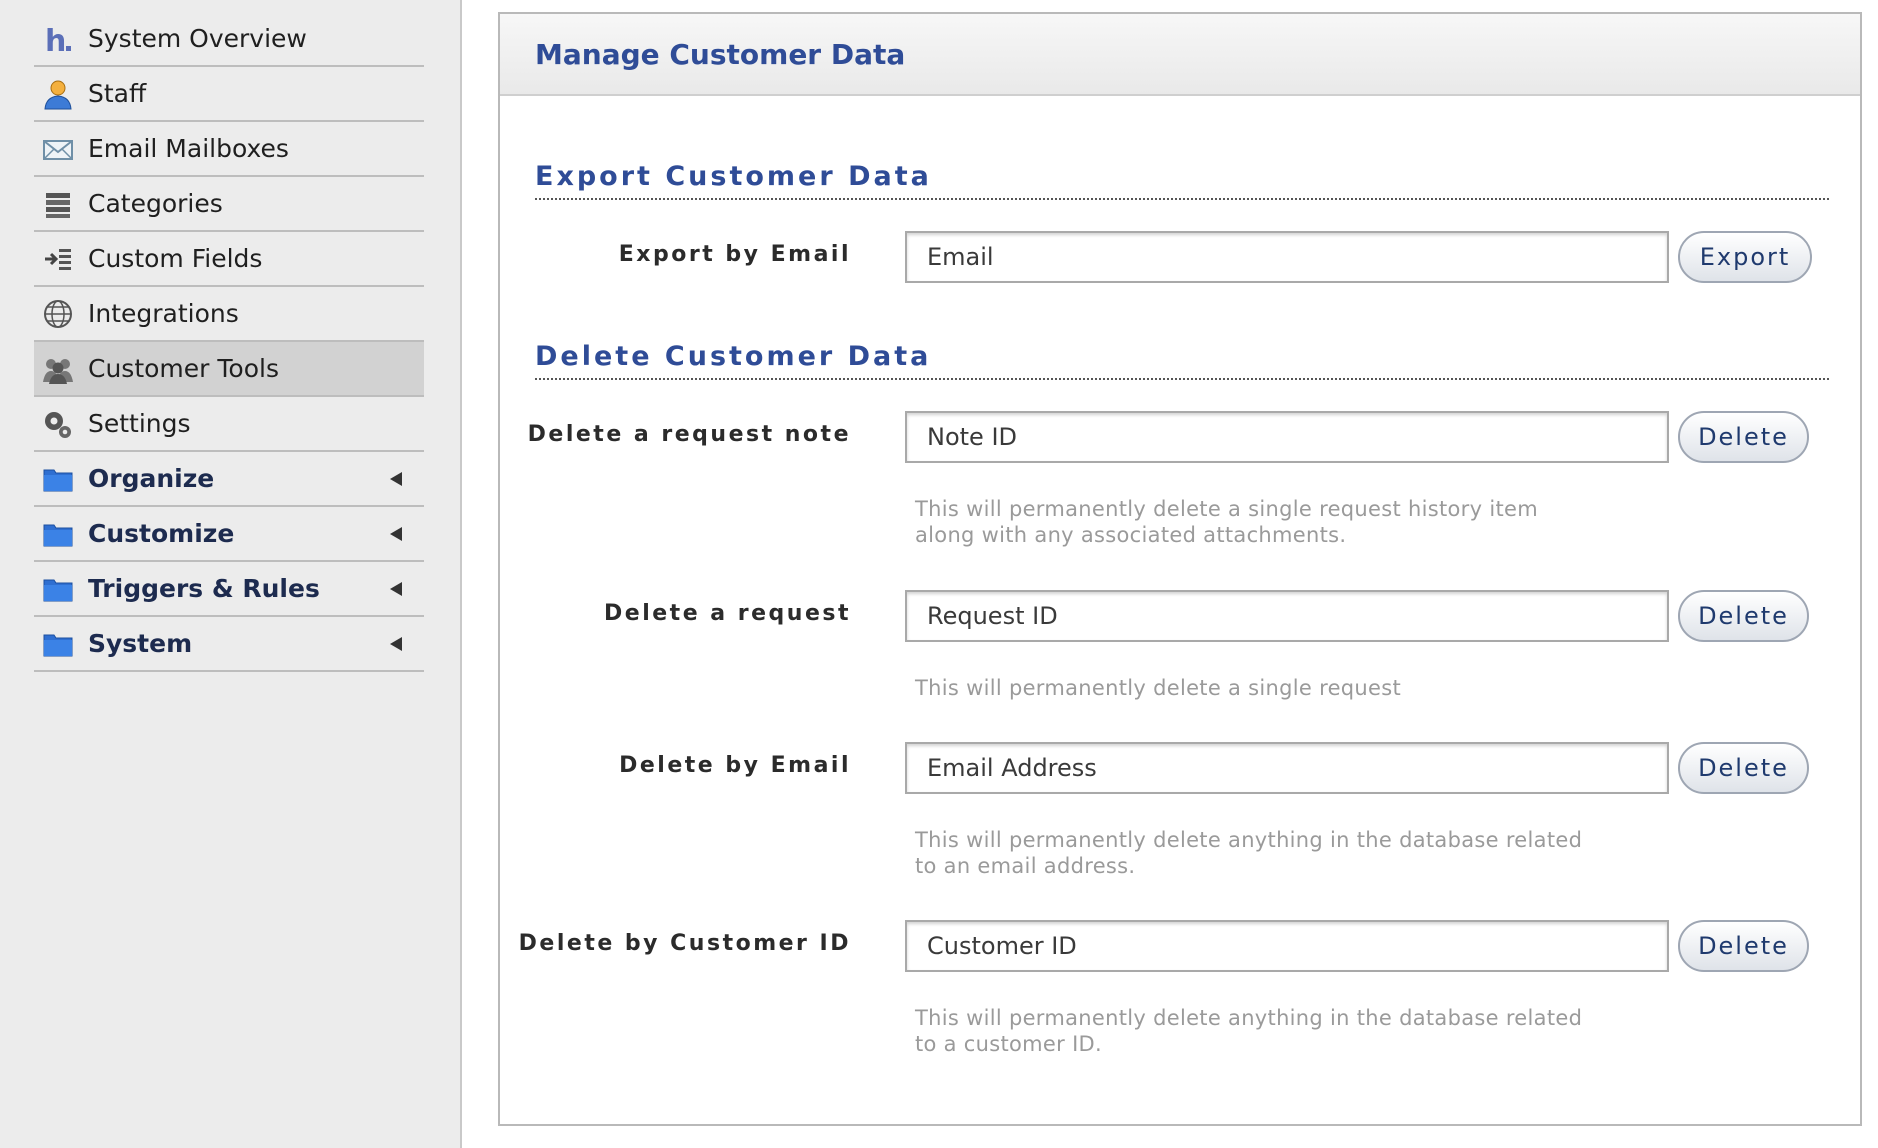 Image resolution: width=1878 pixels, height=1148 pixels. Describe the element at coordinates (1743, 437) in the screenshot. I see `delete-note-button: Delete` at that location.